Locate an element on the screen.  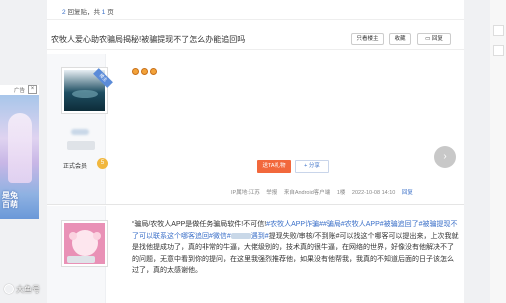
send-gift-button: 送TA礼物 is located at coordinates (274, 166).